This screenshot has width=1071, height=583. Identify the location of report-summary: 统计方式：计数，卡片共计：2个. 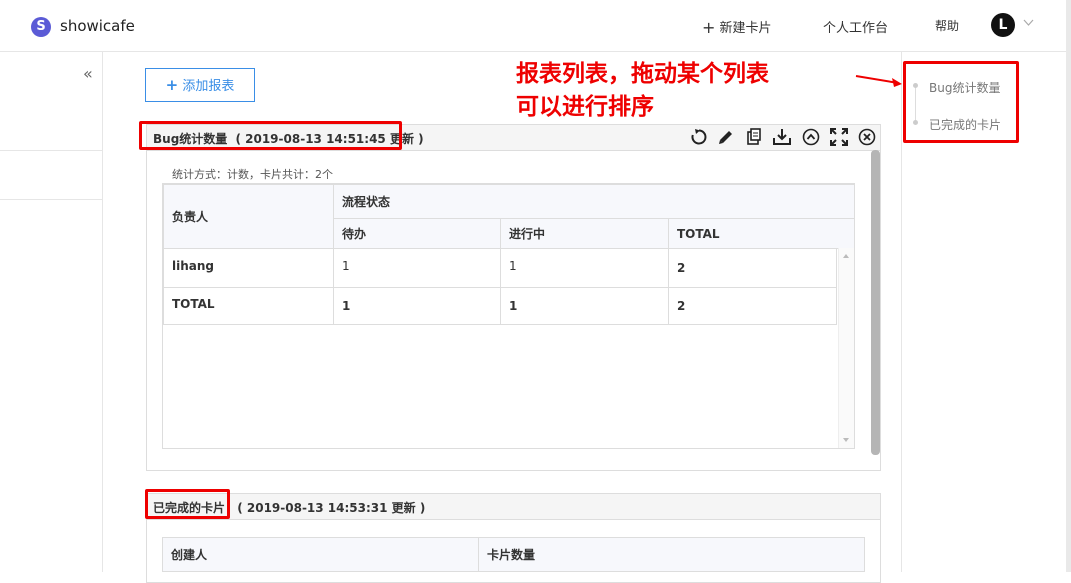
(252, 174).